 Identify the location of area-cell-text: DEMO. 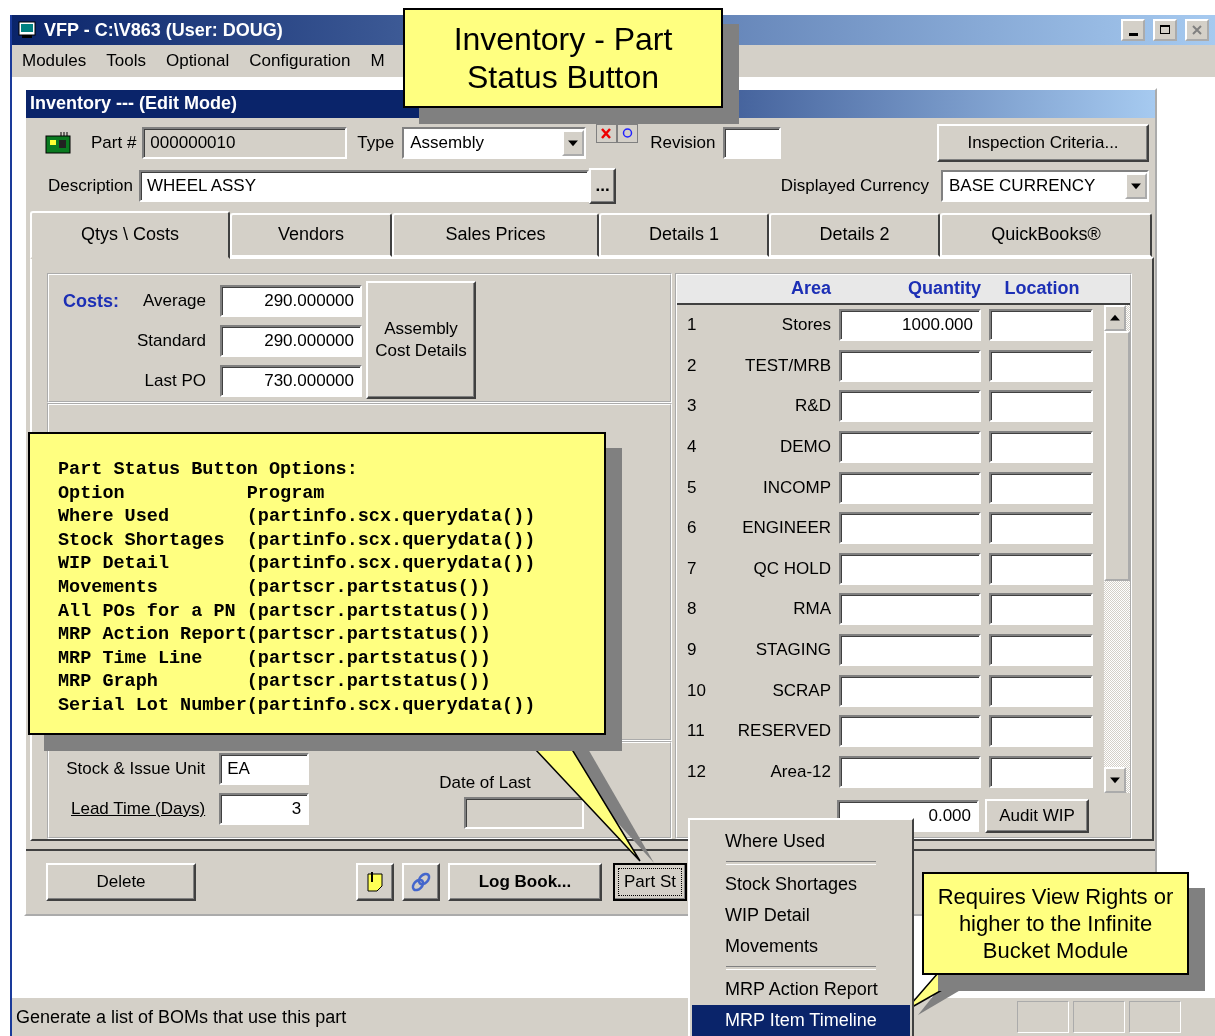
(805, 447).